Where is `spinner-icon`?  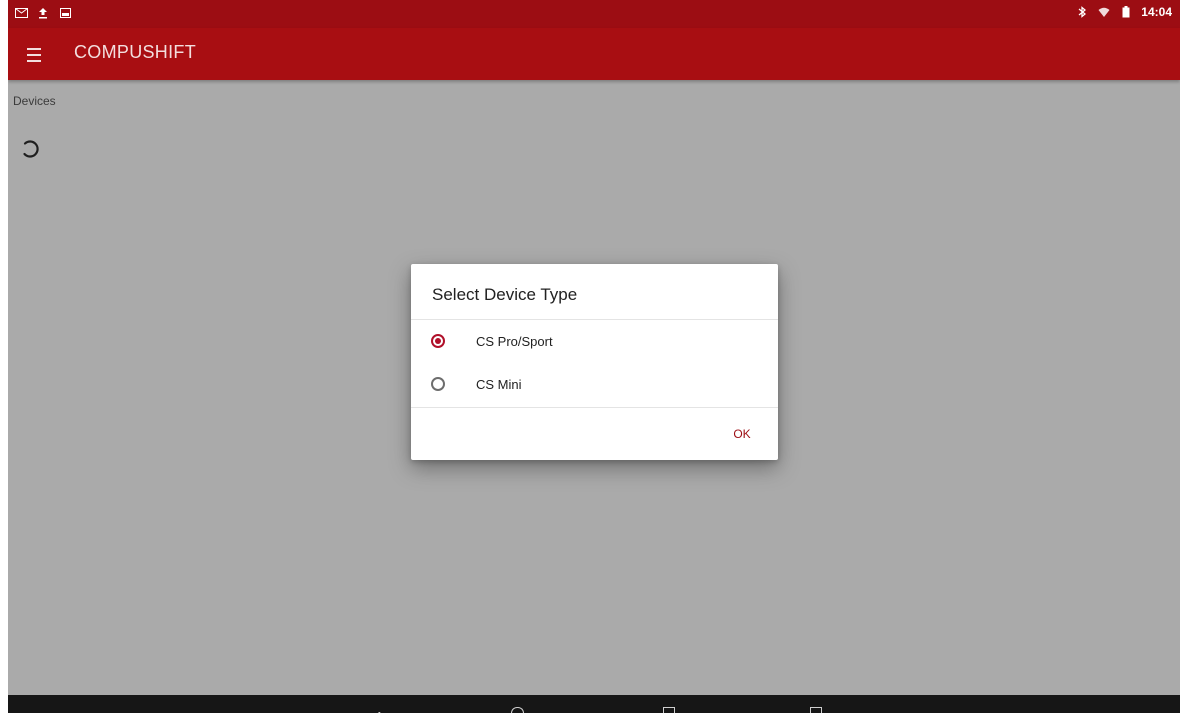 spinner-icon is located at coordinates (31, 149).